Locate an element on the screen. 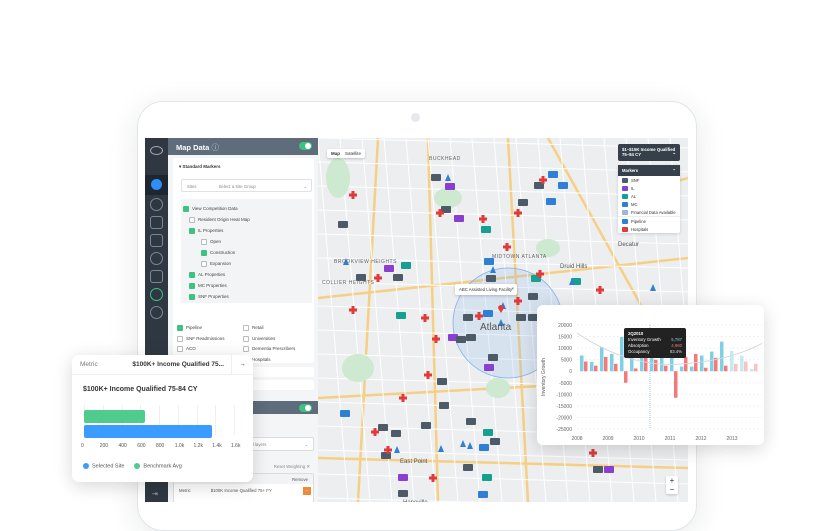 This screenshot has height=531, width=830. reset-weighting-link: Reset Weighting ✕ is located at coordinates (292, 467).